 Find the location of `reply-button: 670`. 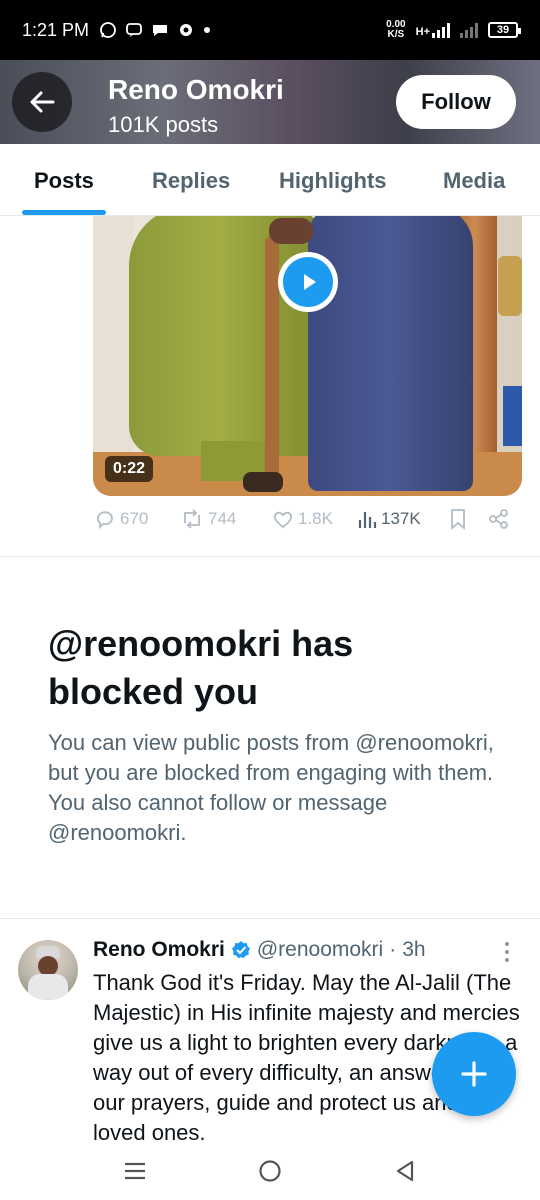

reply-button: 670 is located at coordinates (121, 519).